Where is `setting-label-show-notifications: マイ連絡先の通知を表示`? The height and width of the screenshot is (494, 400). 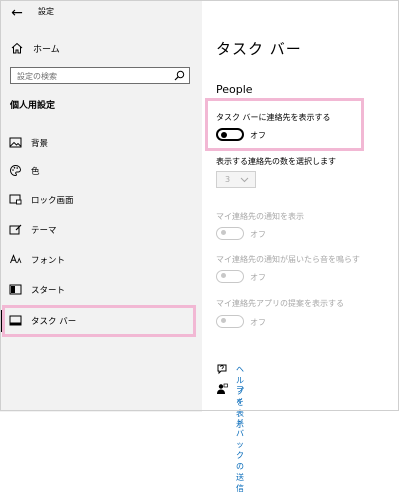
setting-label-show-notifications: マイ連絡先の通知を表示 is located at coordinates (260, 216).